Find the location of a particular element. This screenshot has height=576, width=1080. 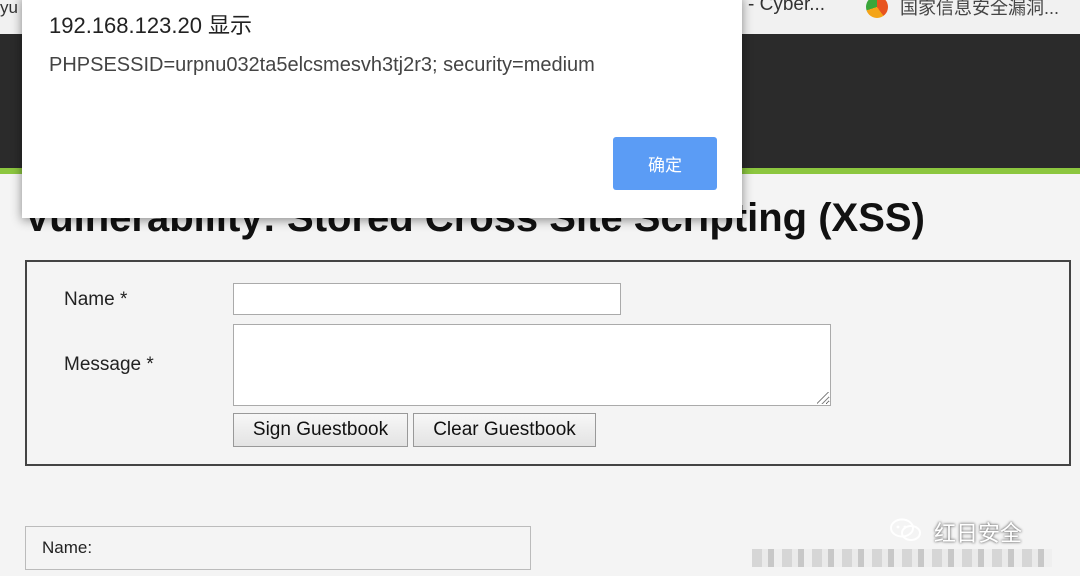

bookmark-item: yu is located at coordinates (9, 9).